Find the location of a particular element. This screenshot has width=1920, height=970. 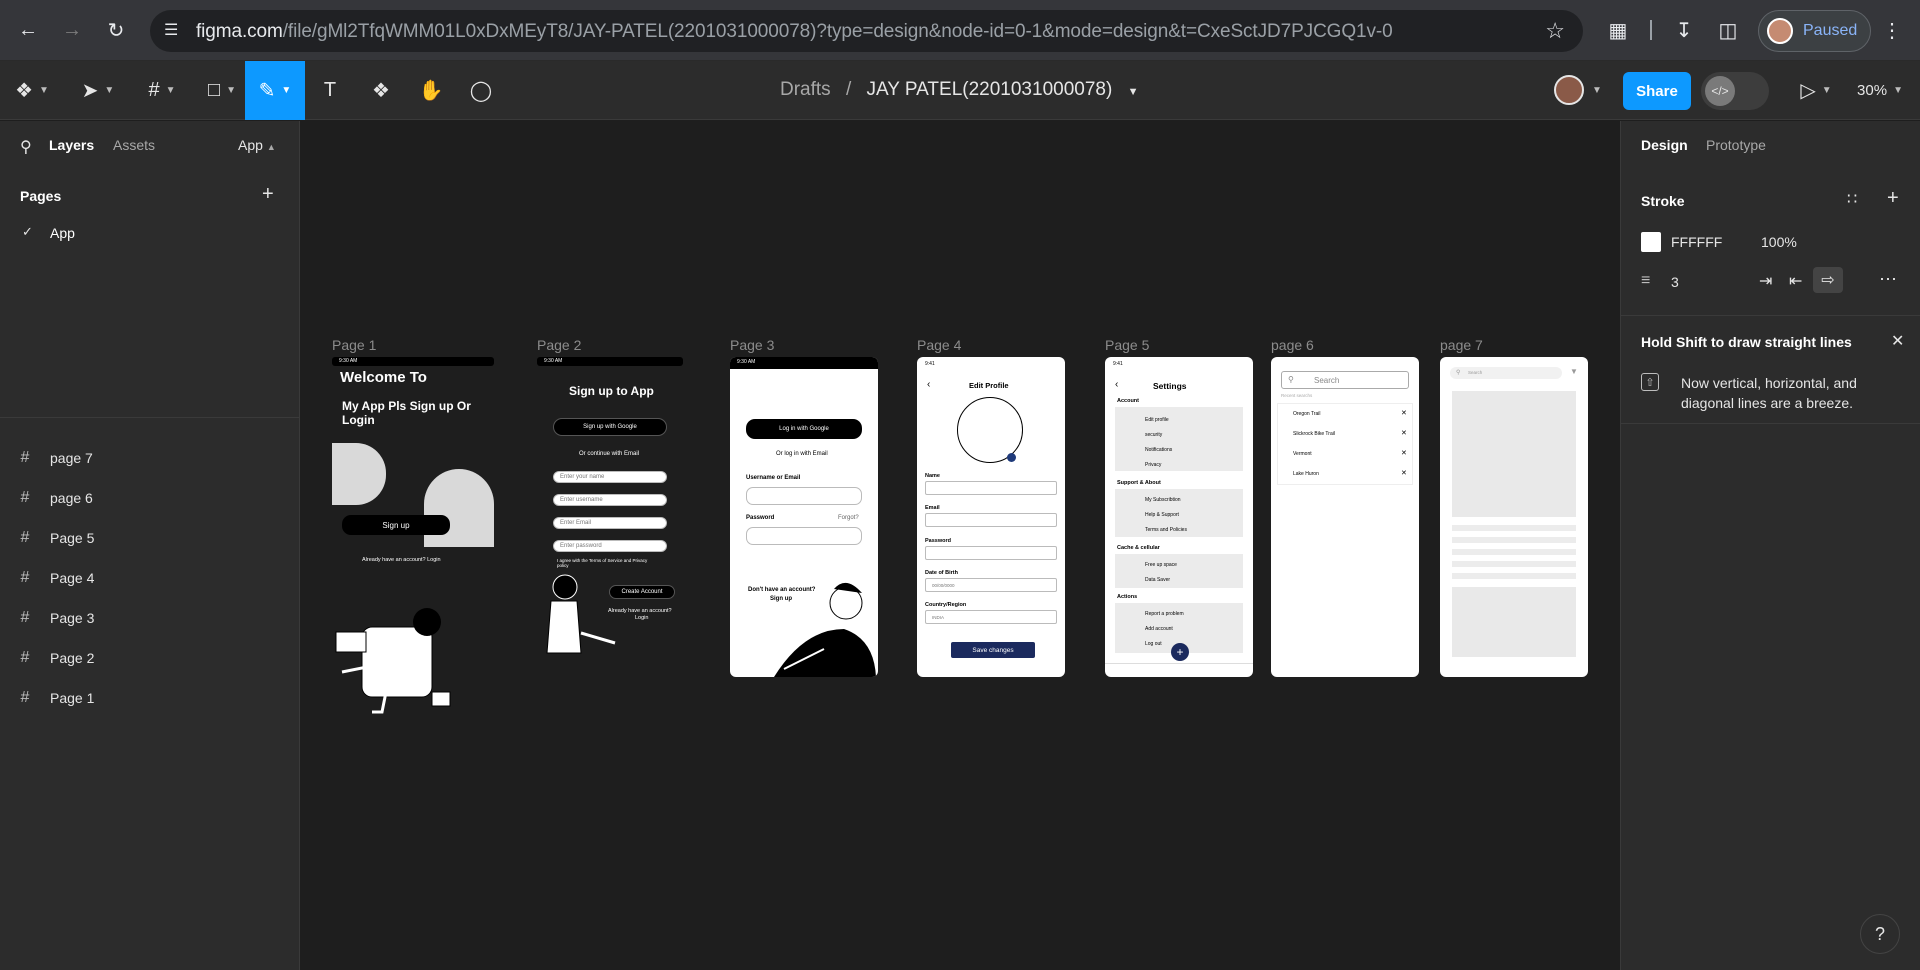

layer-page-7: # page 7 is located at coordinates (150, 458).